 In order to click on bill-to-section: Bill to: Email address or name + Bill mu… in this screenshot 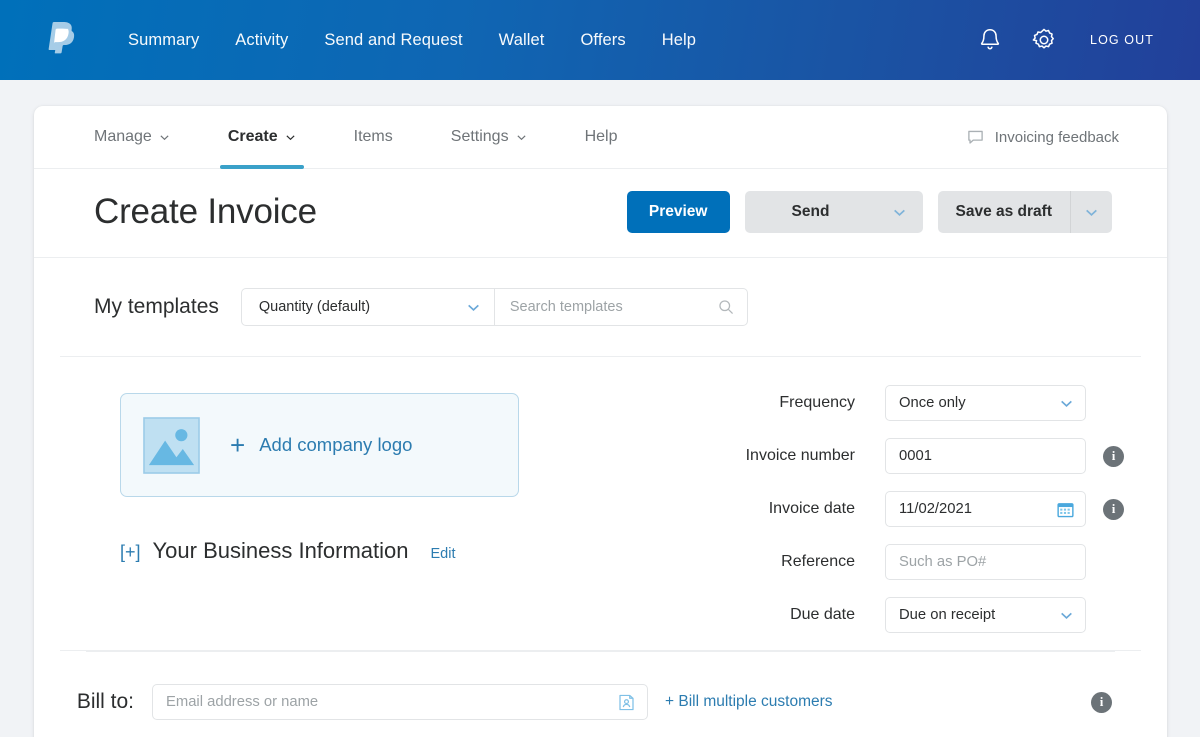, I will do `click(600, 694)`.